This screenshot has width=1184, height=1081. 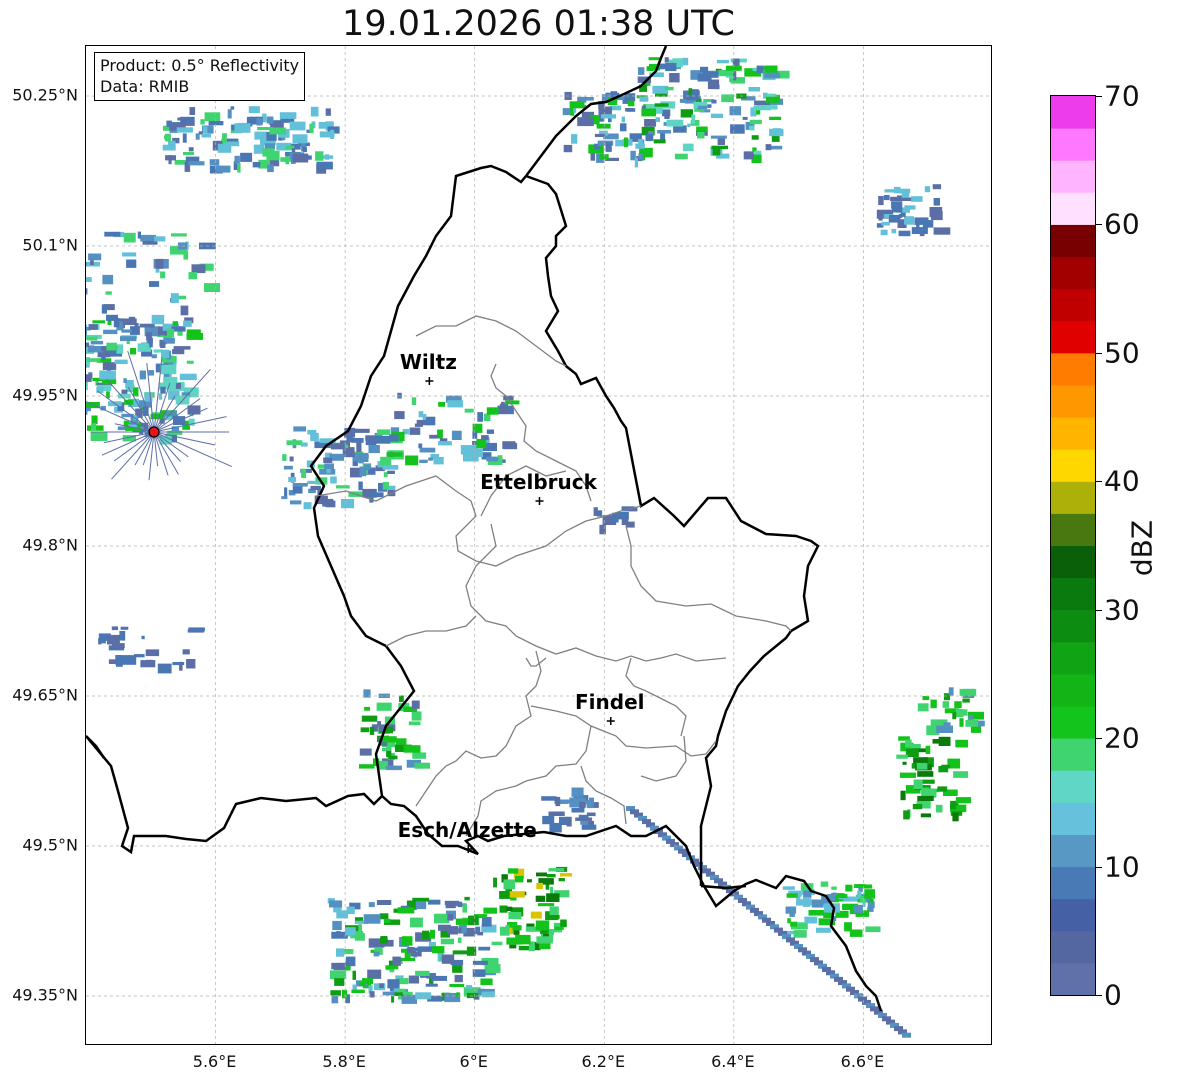 What do you see at coordinates (1122, 224) in the screenshot?
I see `colorbar-tick-label: 60` at bounding box center [1122, 224].